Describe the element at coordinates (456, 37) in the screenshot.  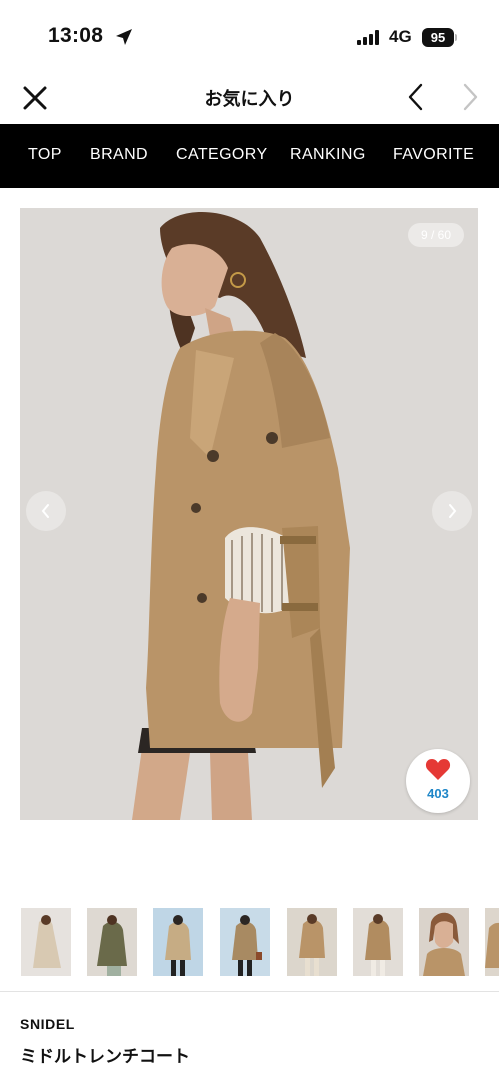
I see `battery-tip` at that location.